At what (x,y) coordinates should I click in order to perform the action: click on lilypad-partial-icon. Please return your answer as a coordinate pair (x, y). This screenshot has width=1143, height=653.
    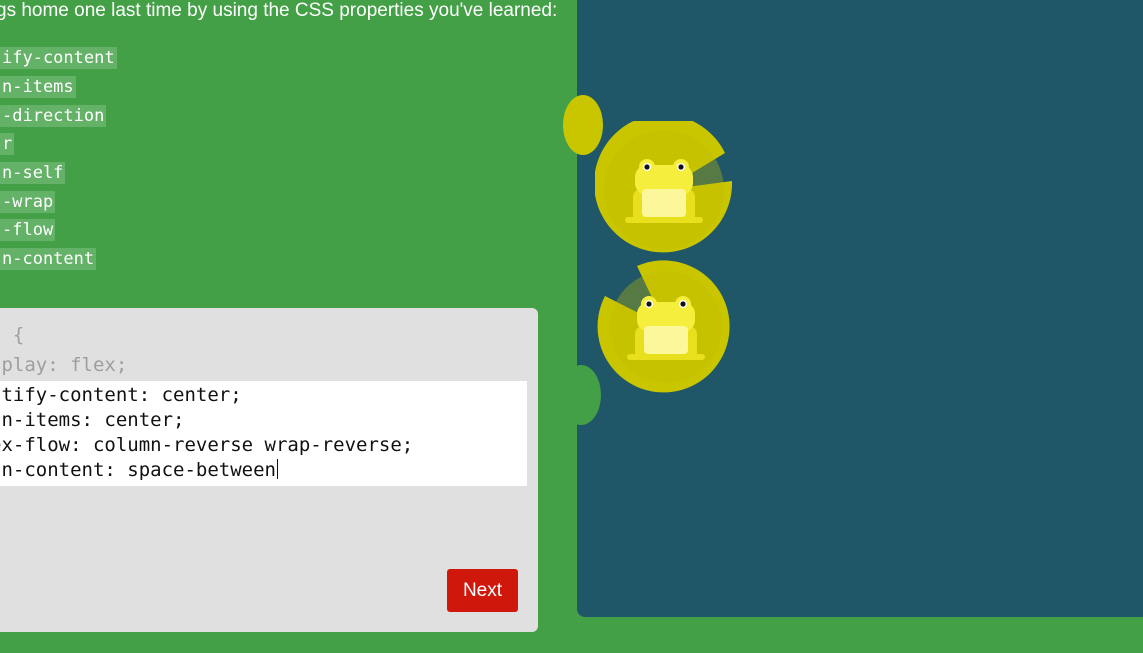
    Looking at the image, I should click on (581, 395).